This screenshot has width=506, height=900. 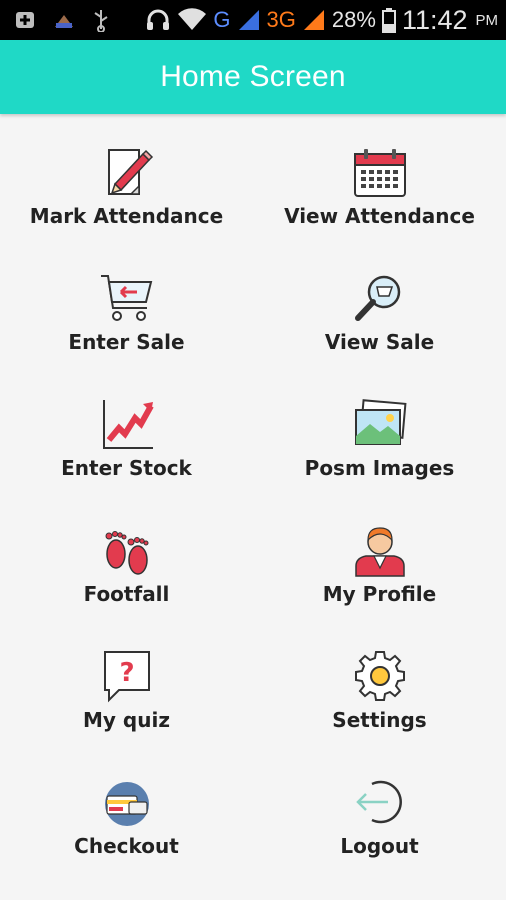 I want to click on network-3g-label: 3G, so click(x=281, y=19).